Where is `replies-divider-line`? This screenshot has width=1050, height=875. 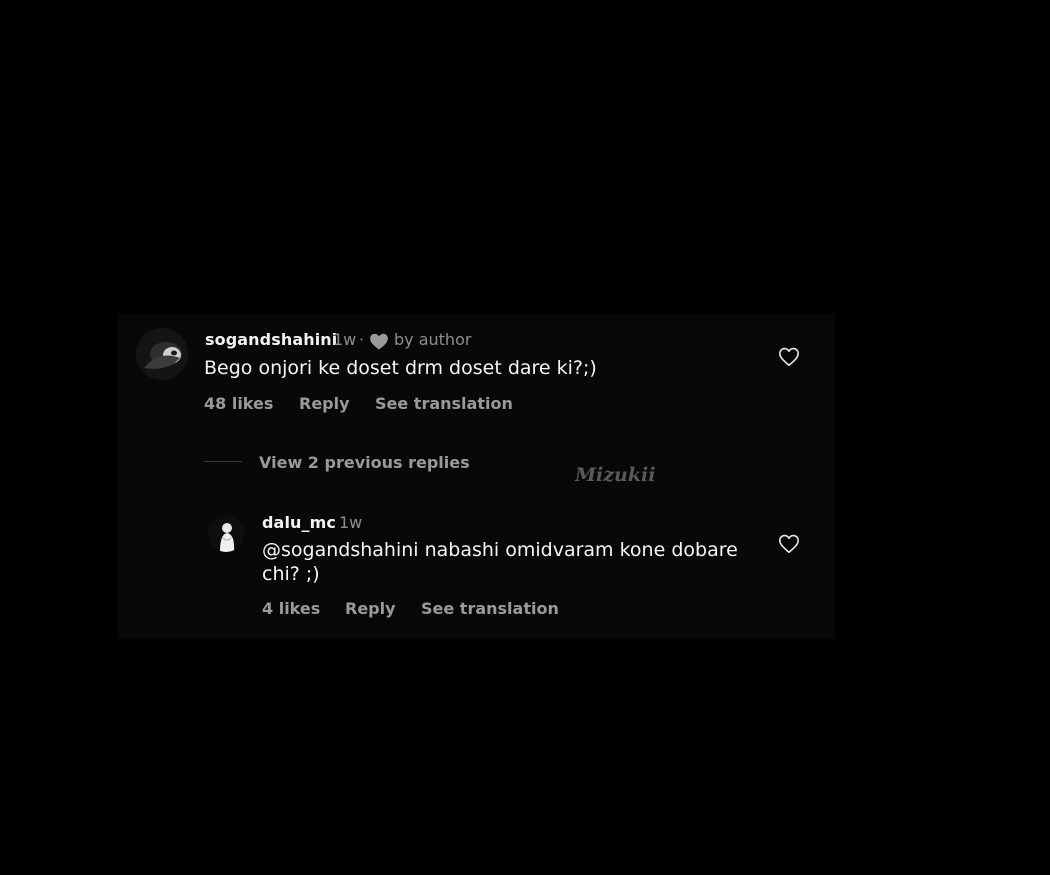 replies-divider-line is located at coordinates (223, 461).